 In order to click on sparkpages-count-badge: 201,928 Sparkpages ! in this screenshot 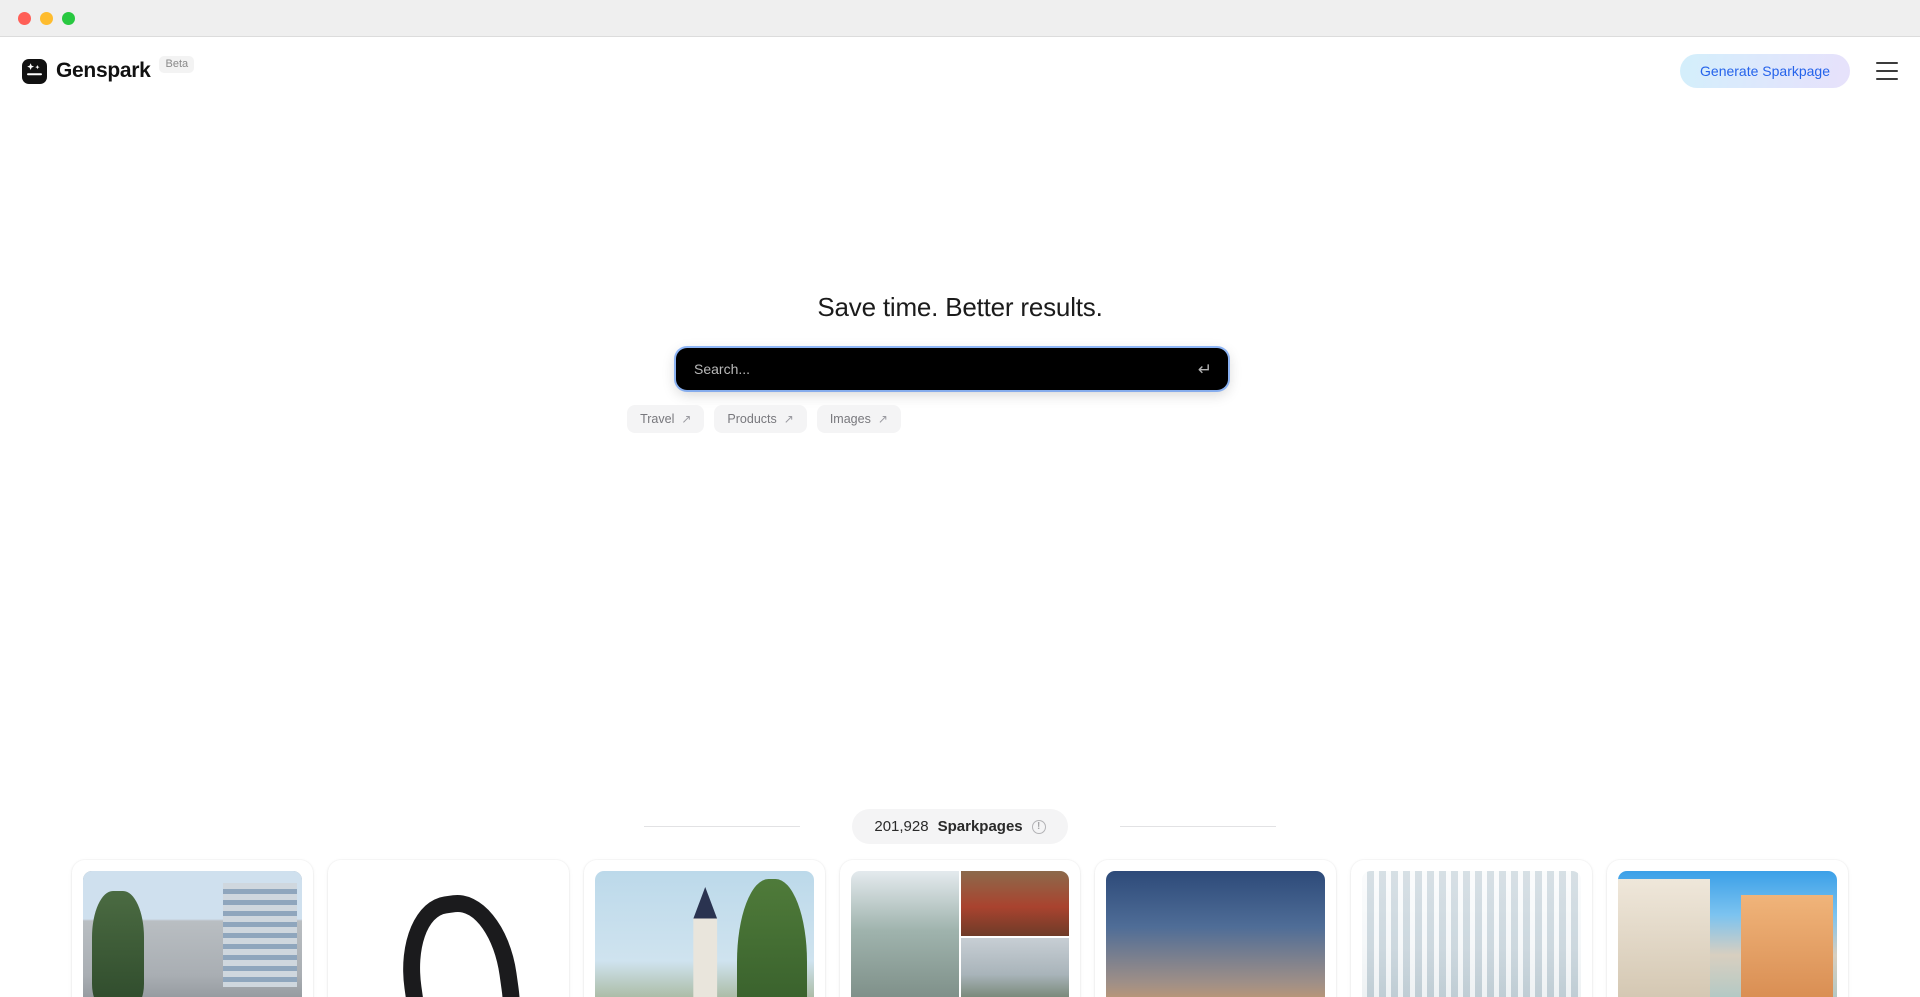, I will do `click(960, 826)`.